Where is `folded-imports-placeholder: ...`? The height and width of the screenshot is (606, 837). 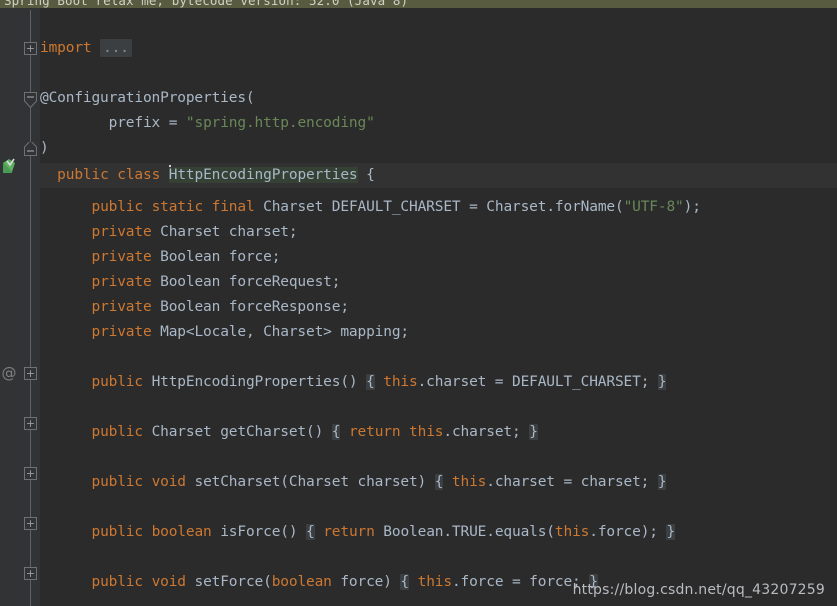
folded-imports-placeholder: ... is located at coordinates (116, 48).